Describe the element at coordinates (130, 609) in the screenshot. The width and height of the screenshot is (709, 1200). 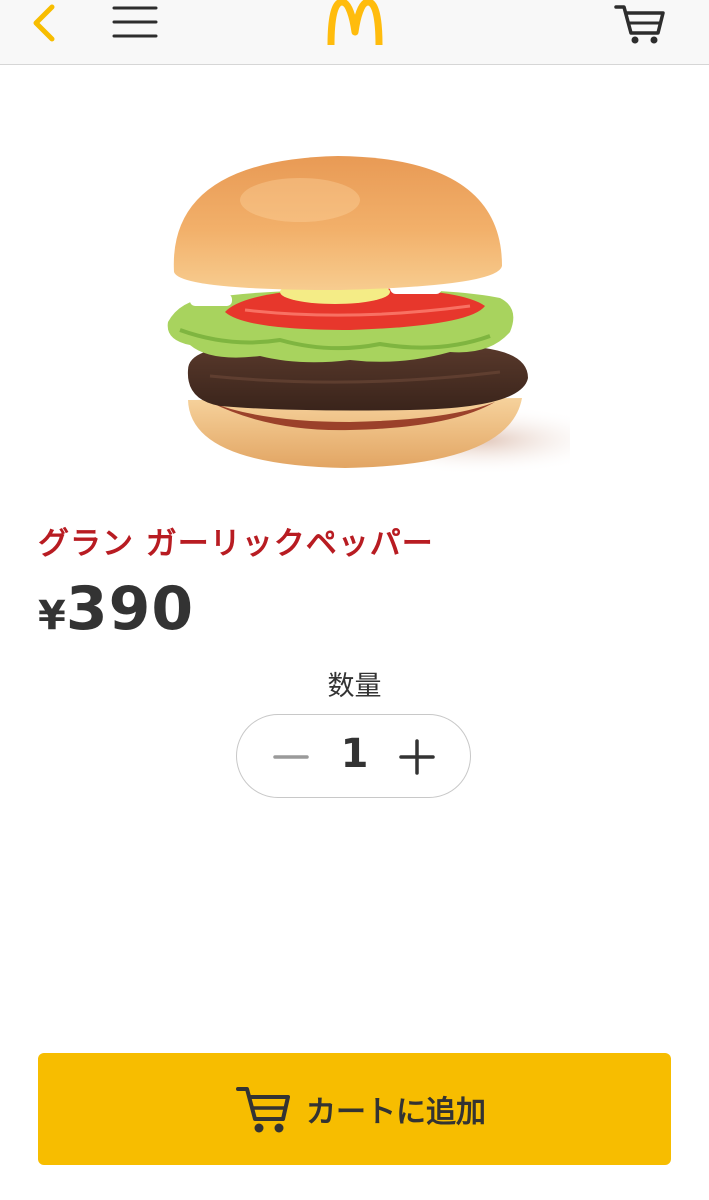
I see `price-amount: 390` at that location.